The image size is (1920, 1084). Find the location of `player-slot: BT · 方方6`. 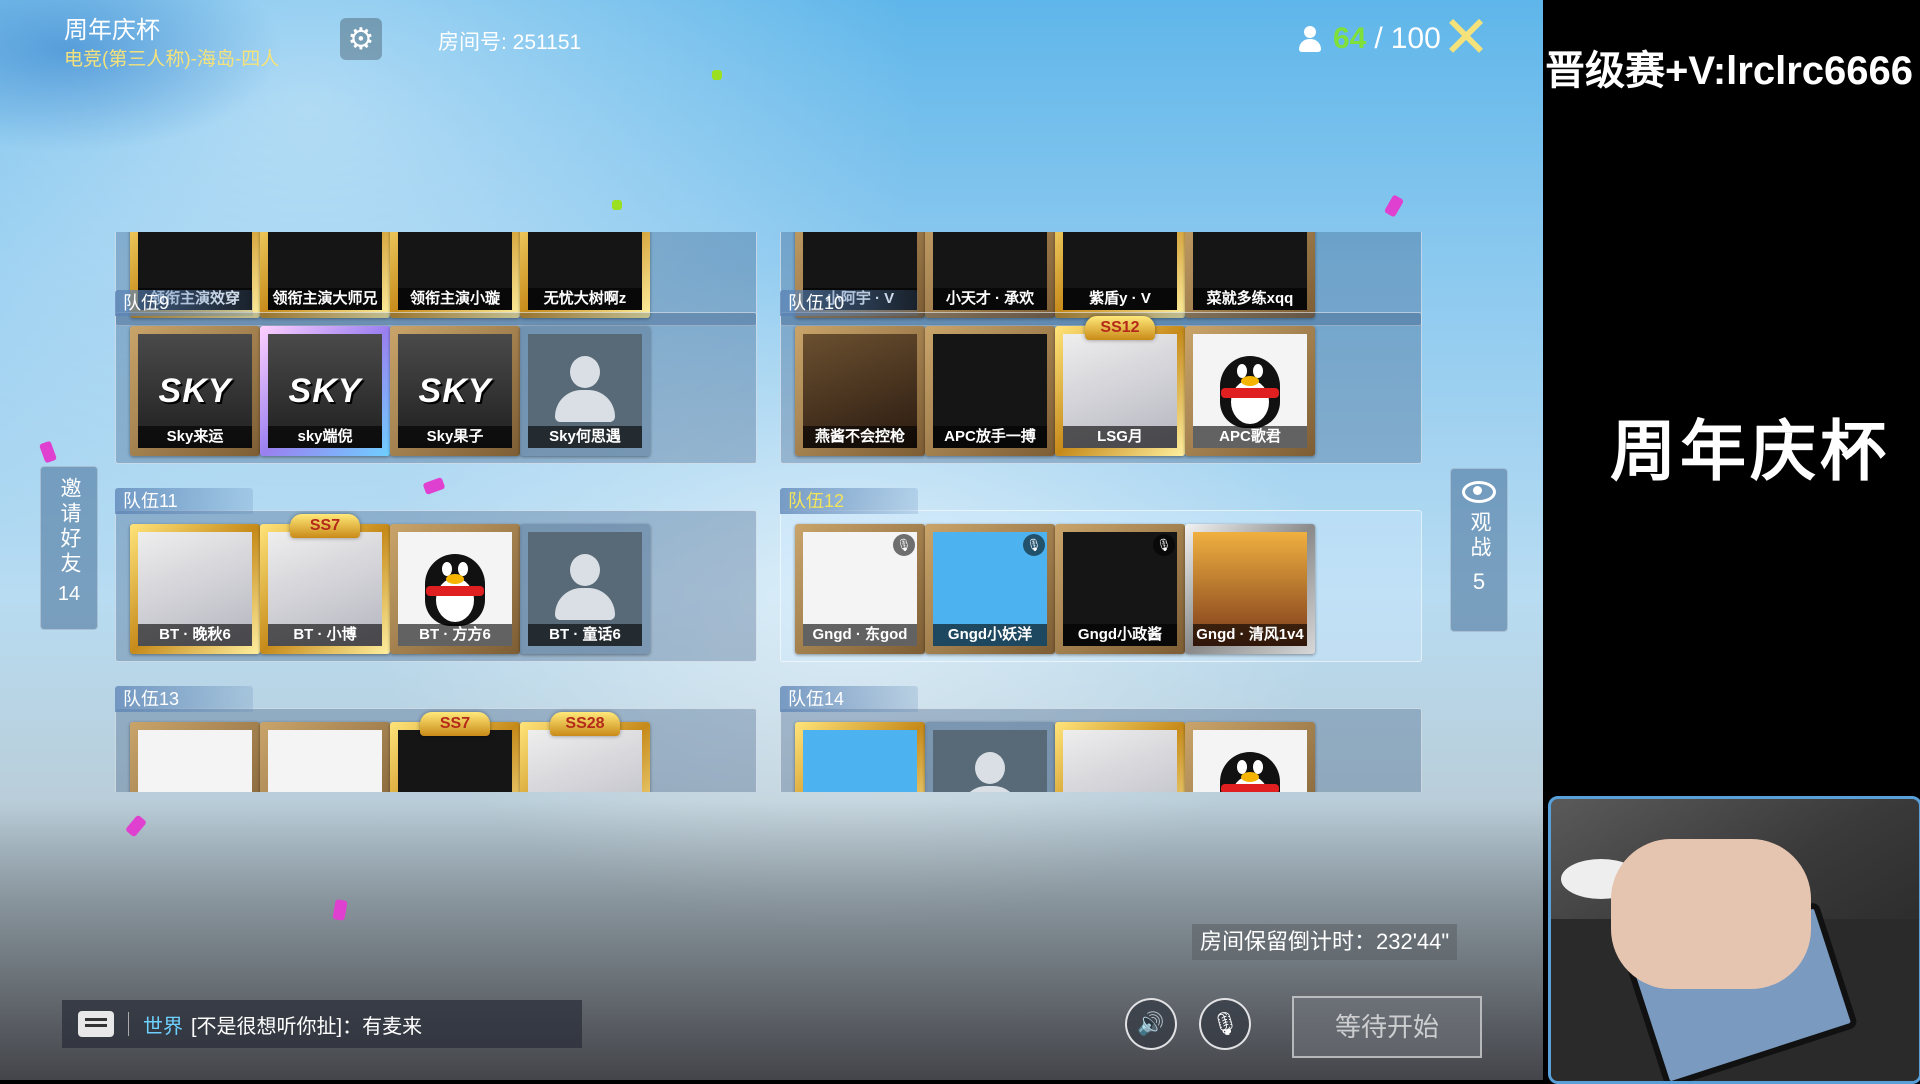

player-slot: BT · 方方6 is located at coordinates (455, 589).